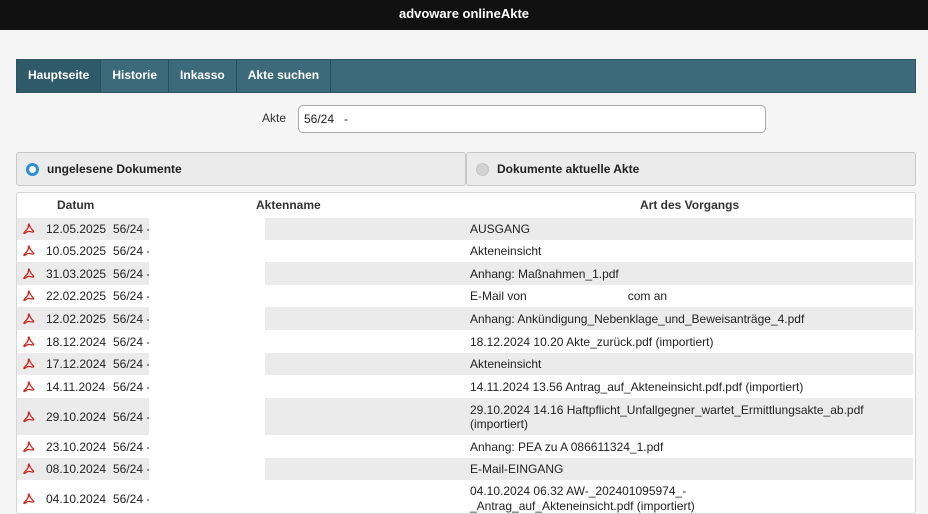 The width and height of the screenshot is (928, 514). I want to click on table-row: 12.05.2025 56/24 - AUSGANG, so click(465, 229).